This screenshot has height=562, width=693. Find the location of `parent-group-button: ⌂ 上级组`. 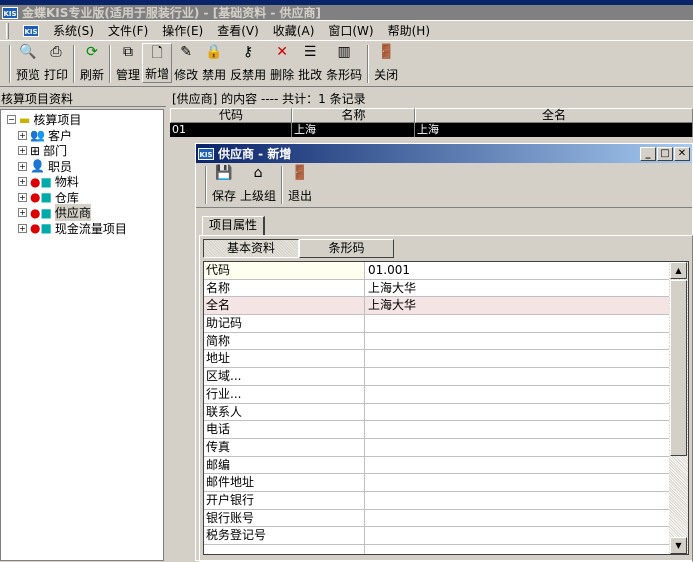

parent-group-button: ⌂ 上级组 is located at coordinates (258, 184).